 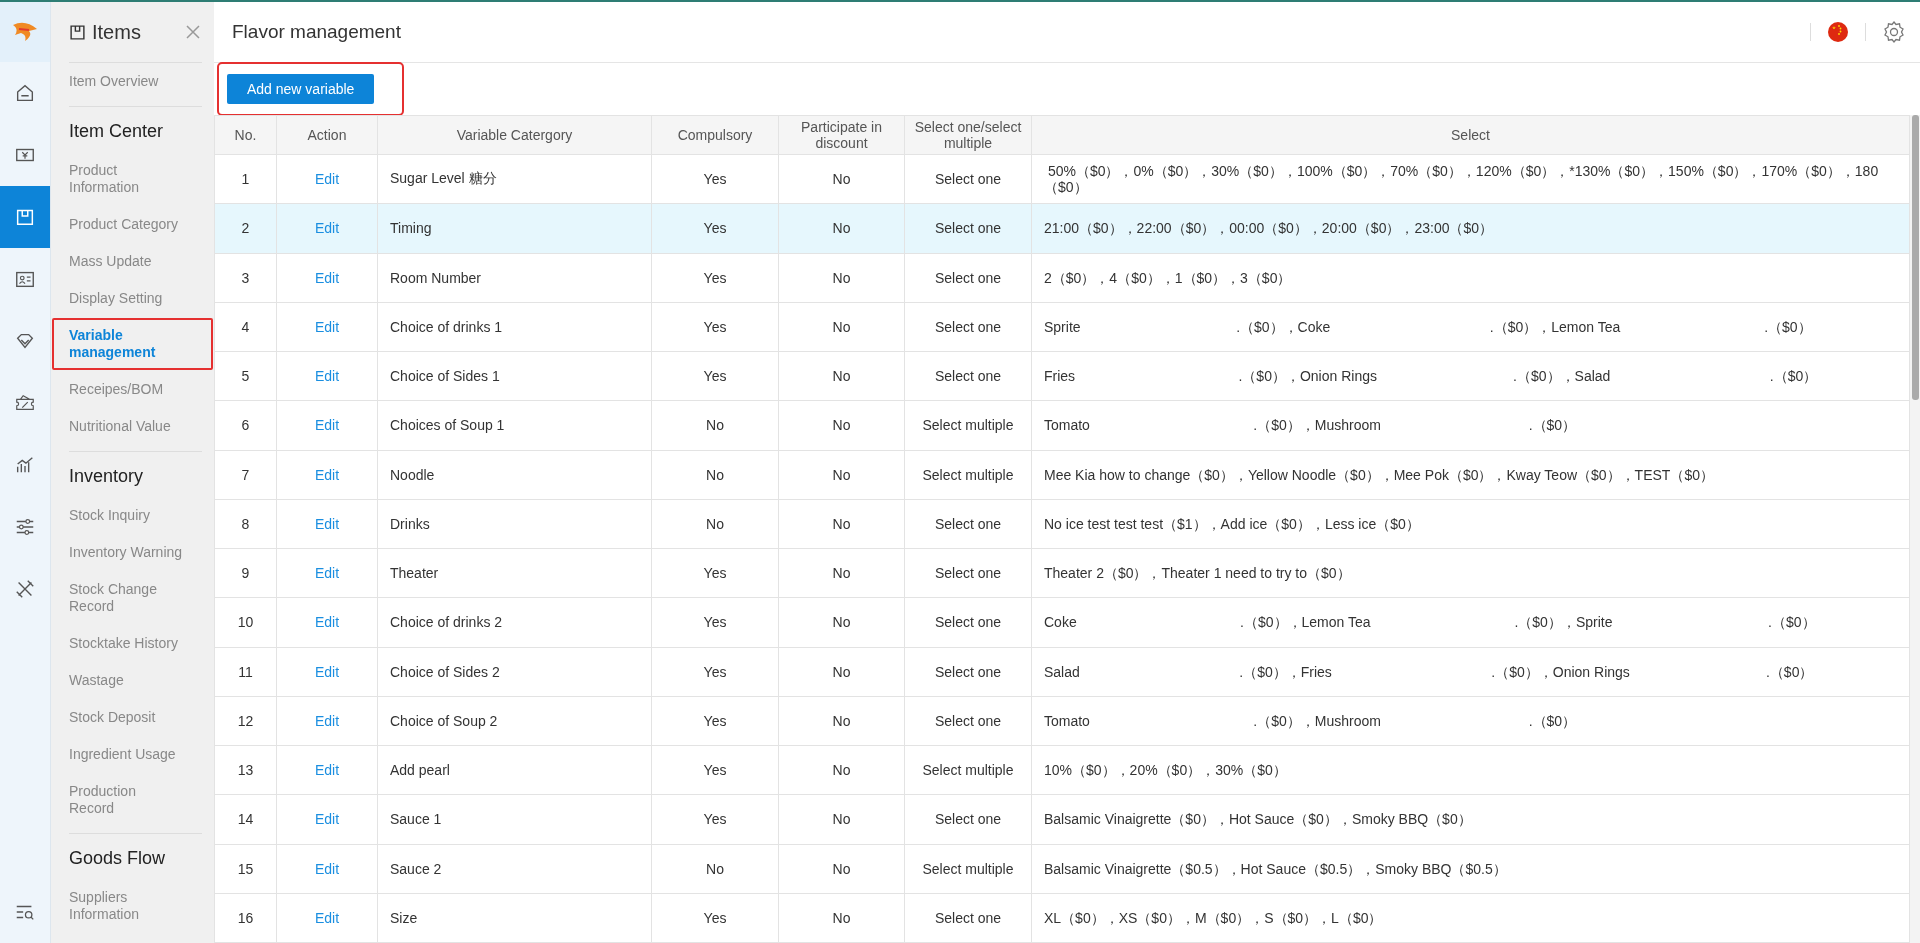 I want to click on sidebar-item: Variable management, so click(x=126, y=344).